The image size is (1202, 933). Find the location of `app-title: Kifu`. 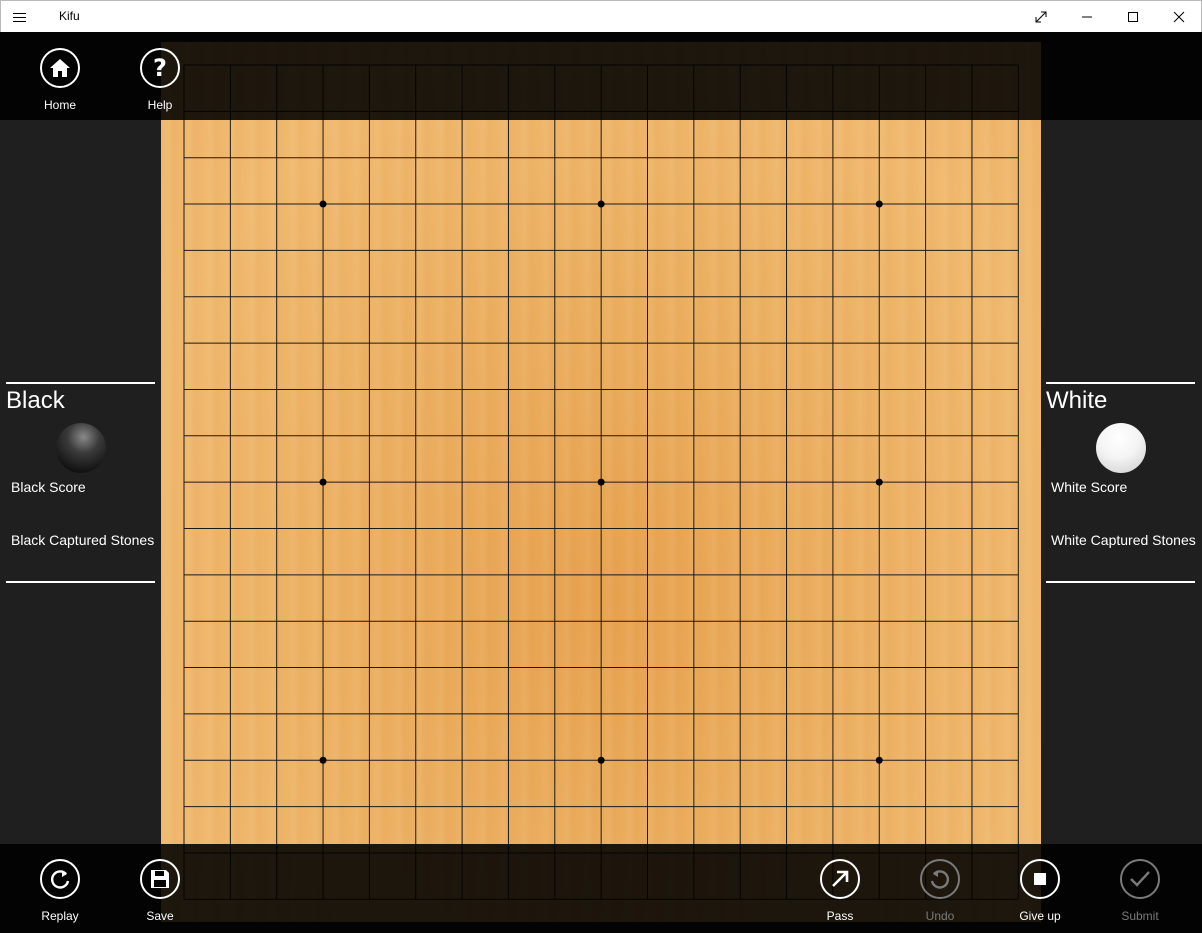

app-title: Kifu is located at coordinates (69, 16).